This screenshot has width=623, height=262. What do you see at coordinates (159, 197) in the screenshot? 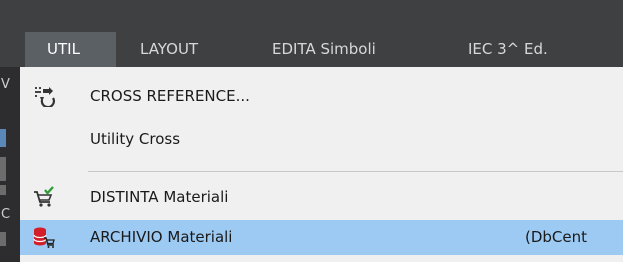
I see `menu-item-label: DISTINTA Materiali` at bounding box center [159, 197].